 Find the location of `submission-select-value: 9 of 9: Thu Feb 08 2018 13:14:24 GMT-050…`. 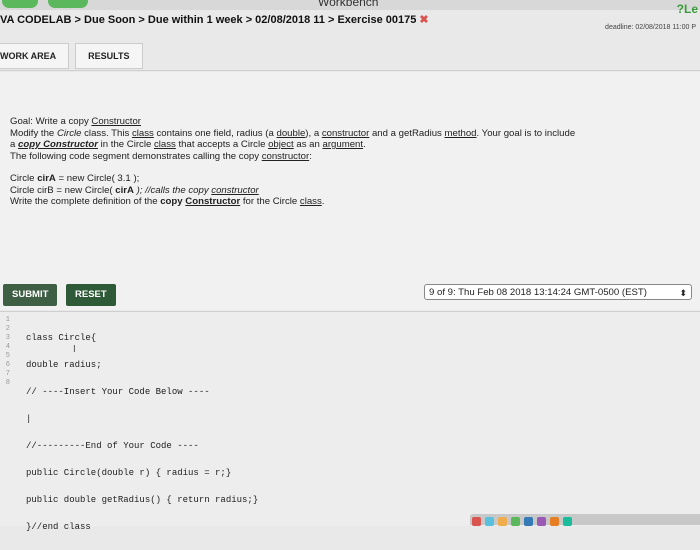

submission-select-value: 9 of 9: Thu Feb 08 2018 13:14:24 GMT-050… is located at coordinates (538, 292).